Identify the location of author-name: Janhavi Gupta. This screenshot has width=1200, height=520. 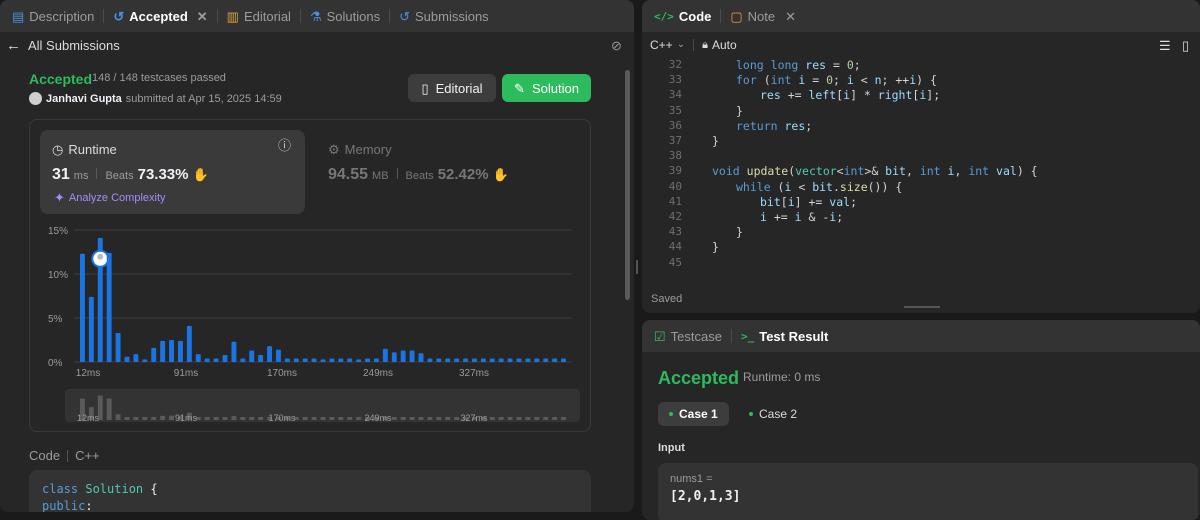
(84, 99).